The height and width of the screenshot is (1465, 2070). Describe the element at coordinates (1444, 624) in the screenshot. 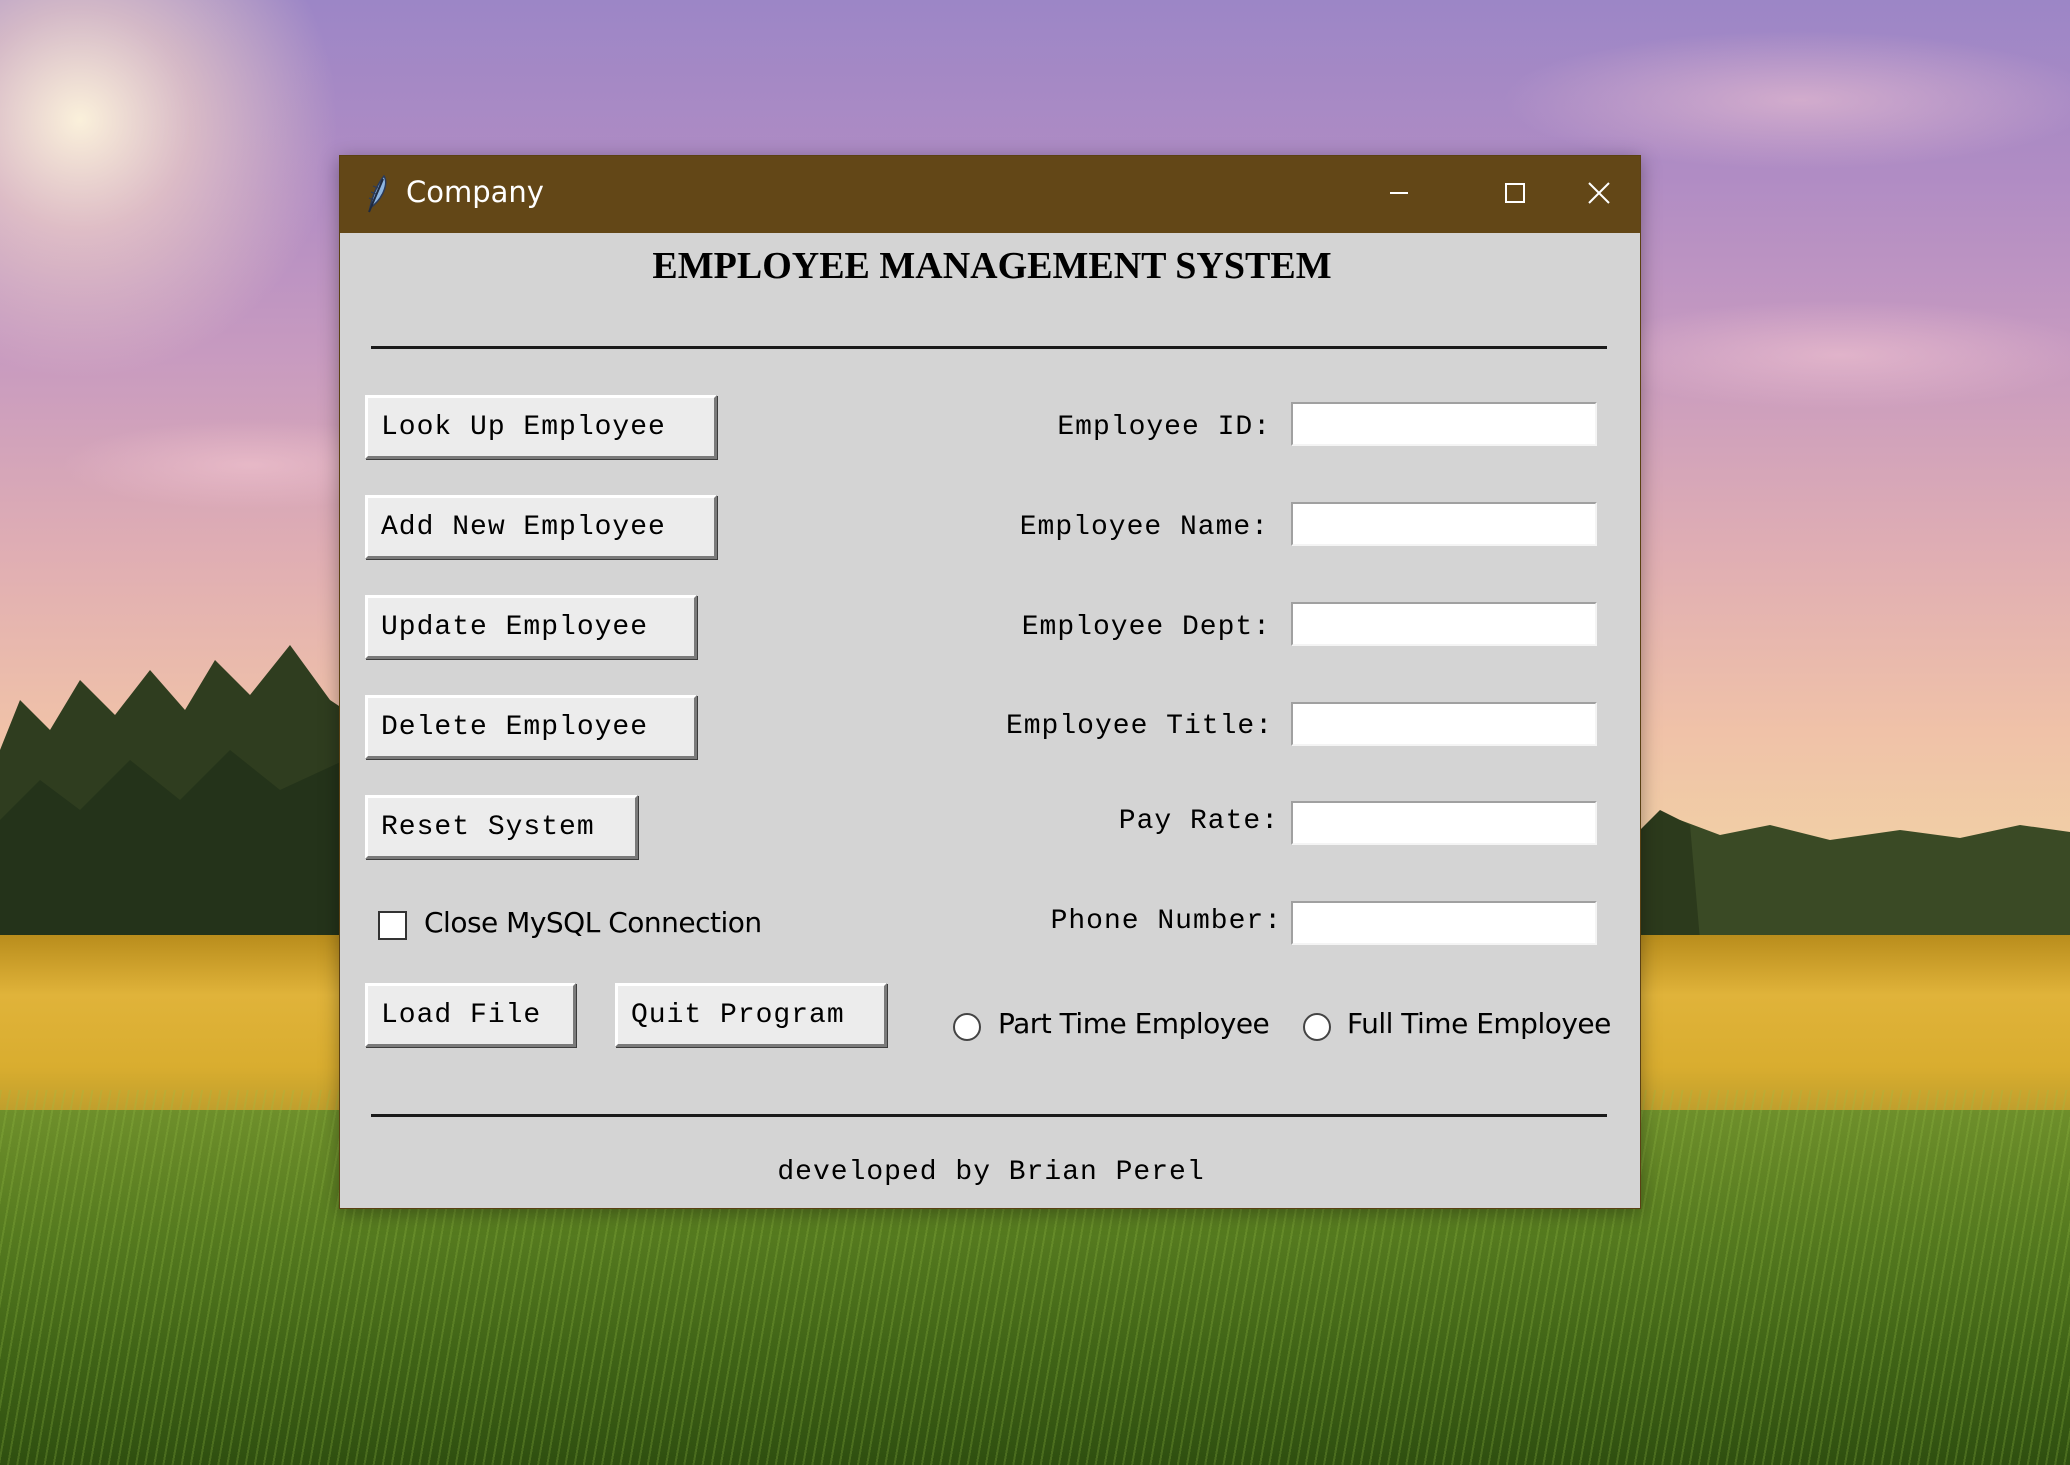

I see `employee-dept-input` at that location.